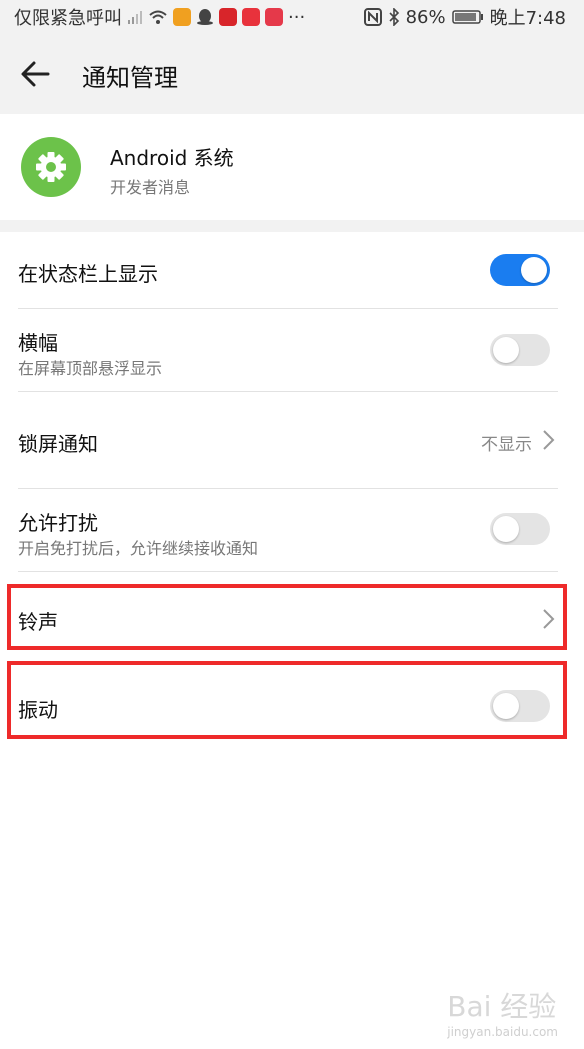  Describe the element at coordinates (292, 167) in the screenshot. I see `app-info-card: Android 系统 开发者消息` at that location.